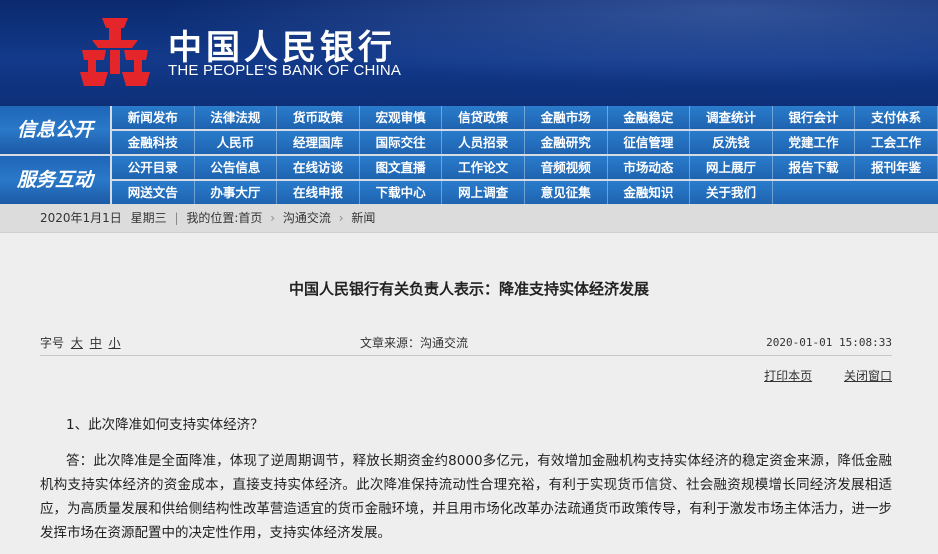 This screenshot has width=938, height=554. I want to click on nav-public-row-1: 新闻发布 法律法规 货币政策 宏观审慎 信贷政策 金融市场 金融稳定 调查统计 银行会计 支付体系, so click(525, 117).